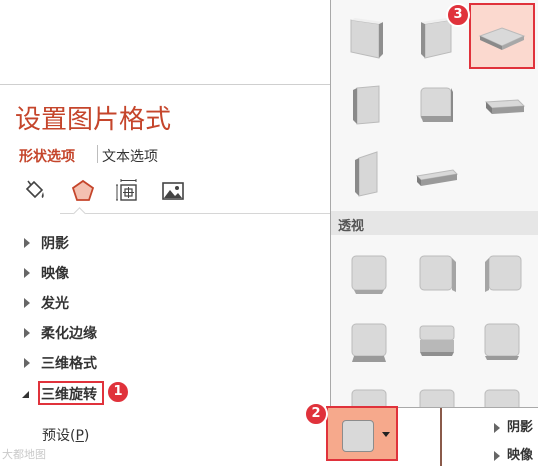 This screenshot has width=538, height=467. I want to click on section-soft-edges: 柔化边缘, so click(167, 333).